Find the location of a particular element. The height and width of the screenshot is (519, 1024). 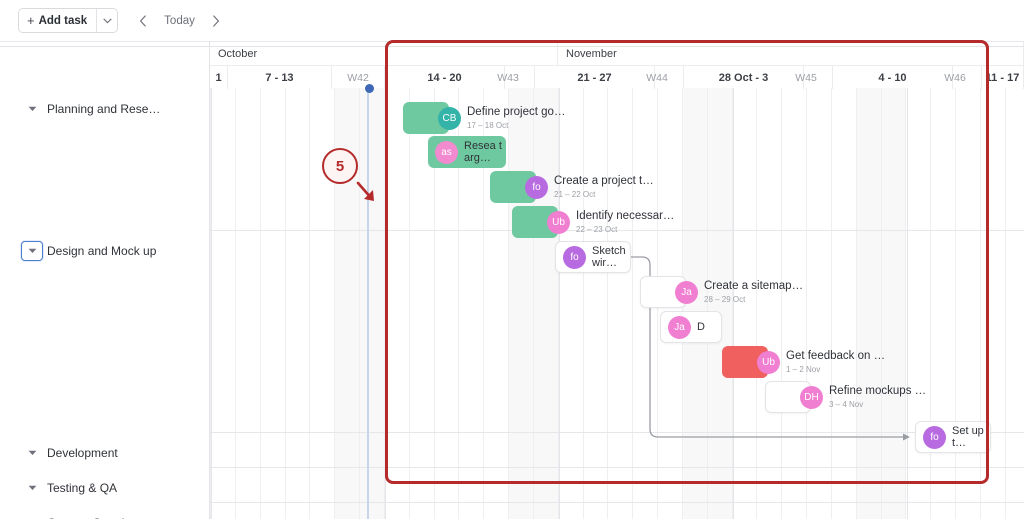

task-label: Refine mockups … 3 – 4 Nov is located at coordinates (877, 397).